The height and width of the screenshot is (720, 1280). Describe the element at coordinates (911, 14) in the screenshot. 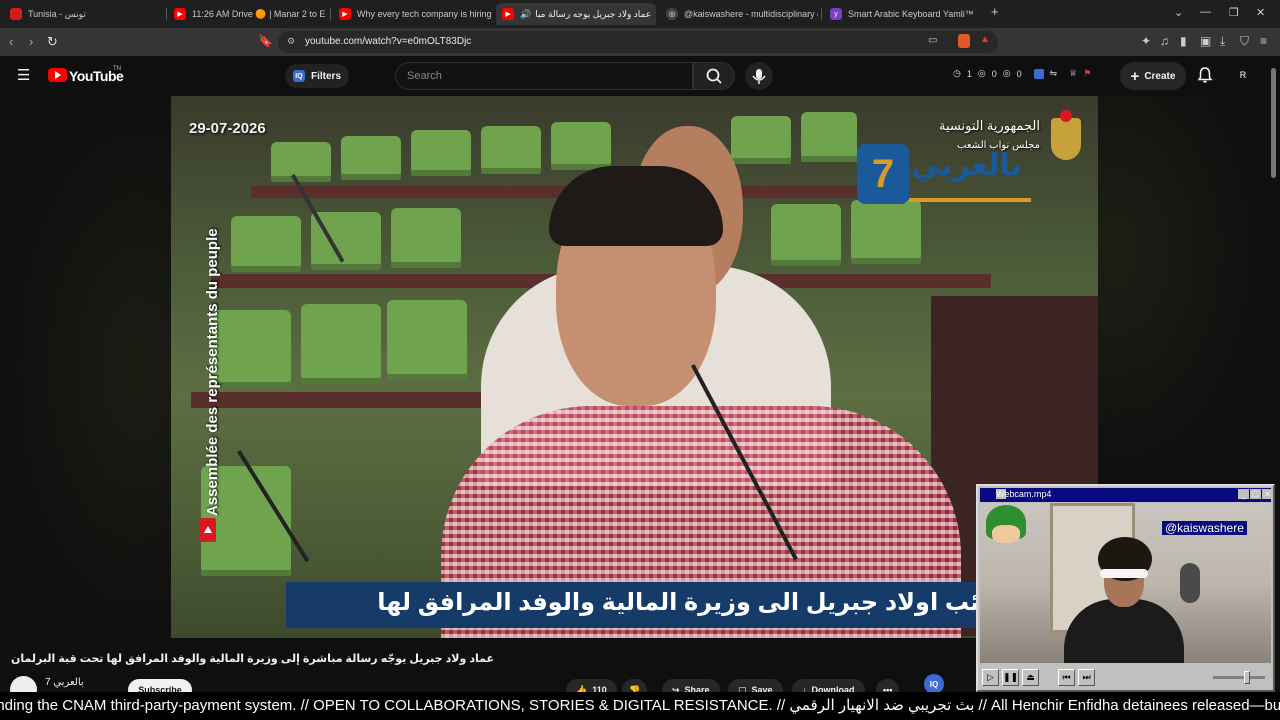

I see `tab-label: Smart Arabic Keyboard Yamli™` at that location.